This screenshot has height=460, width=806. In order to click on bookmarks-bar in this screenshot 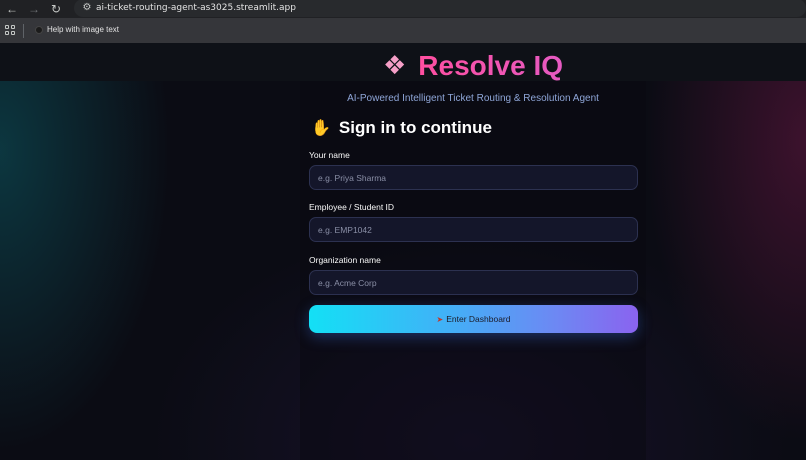, I will do `click(403, 30)`.